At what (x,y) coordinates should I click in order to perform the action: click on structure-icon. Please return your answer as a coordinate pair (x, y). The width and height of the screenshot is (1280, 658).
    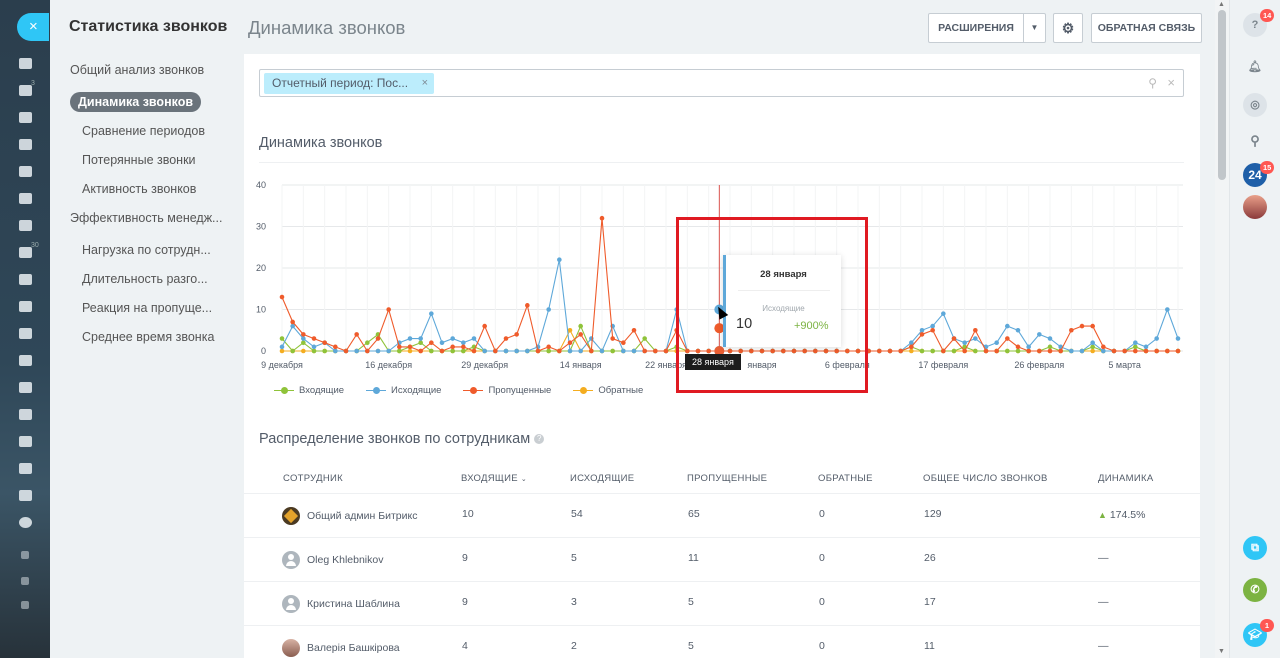
    Looking at the image, I should click on (25, 555).